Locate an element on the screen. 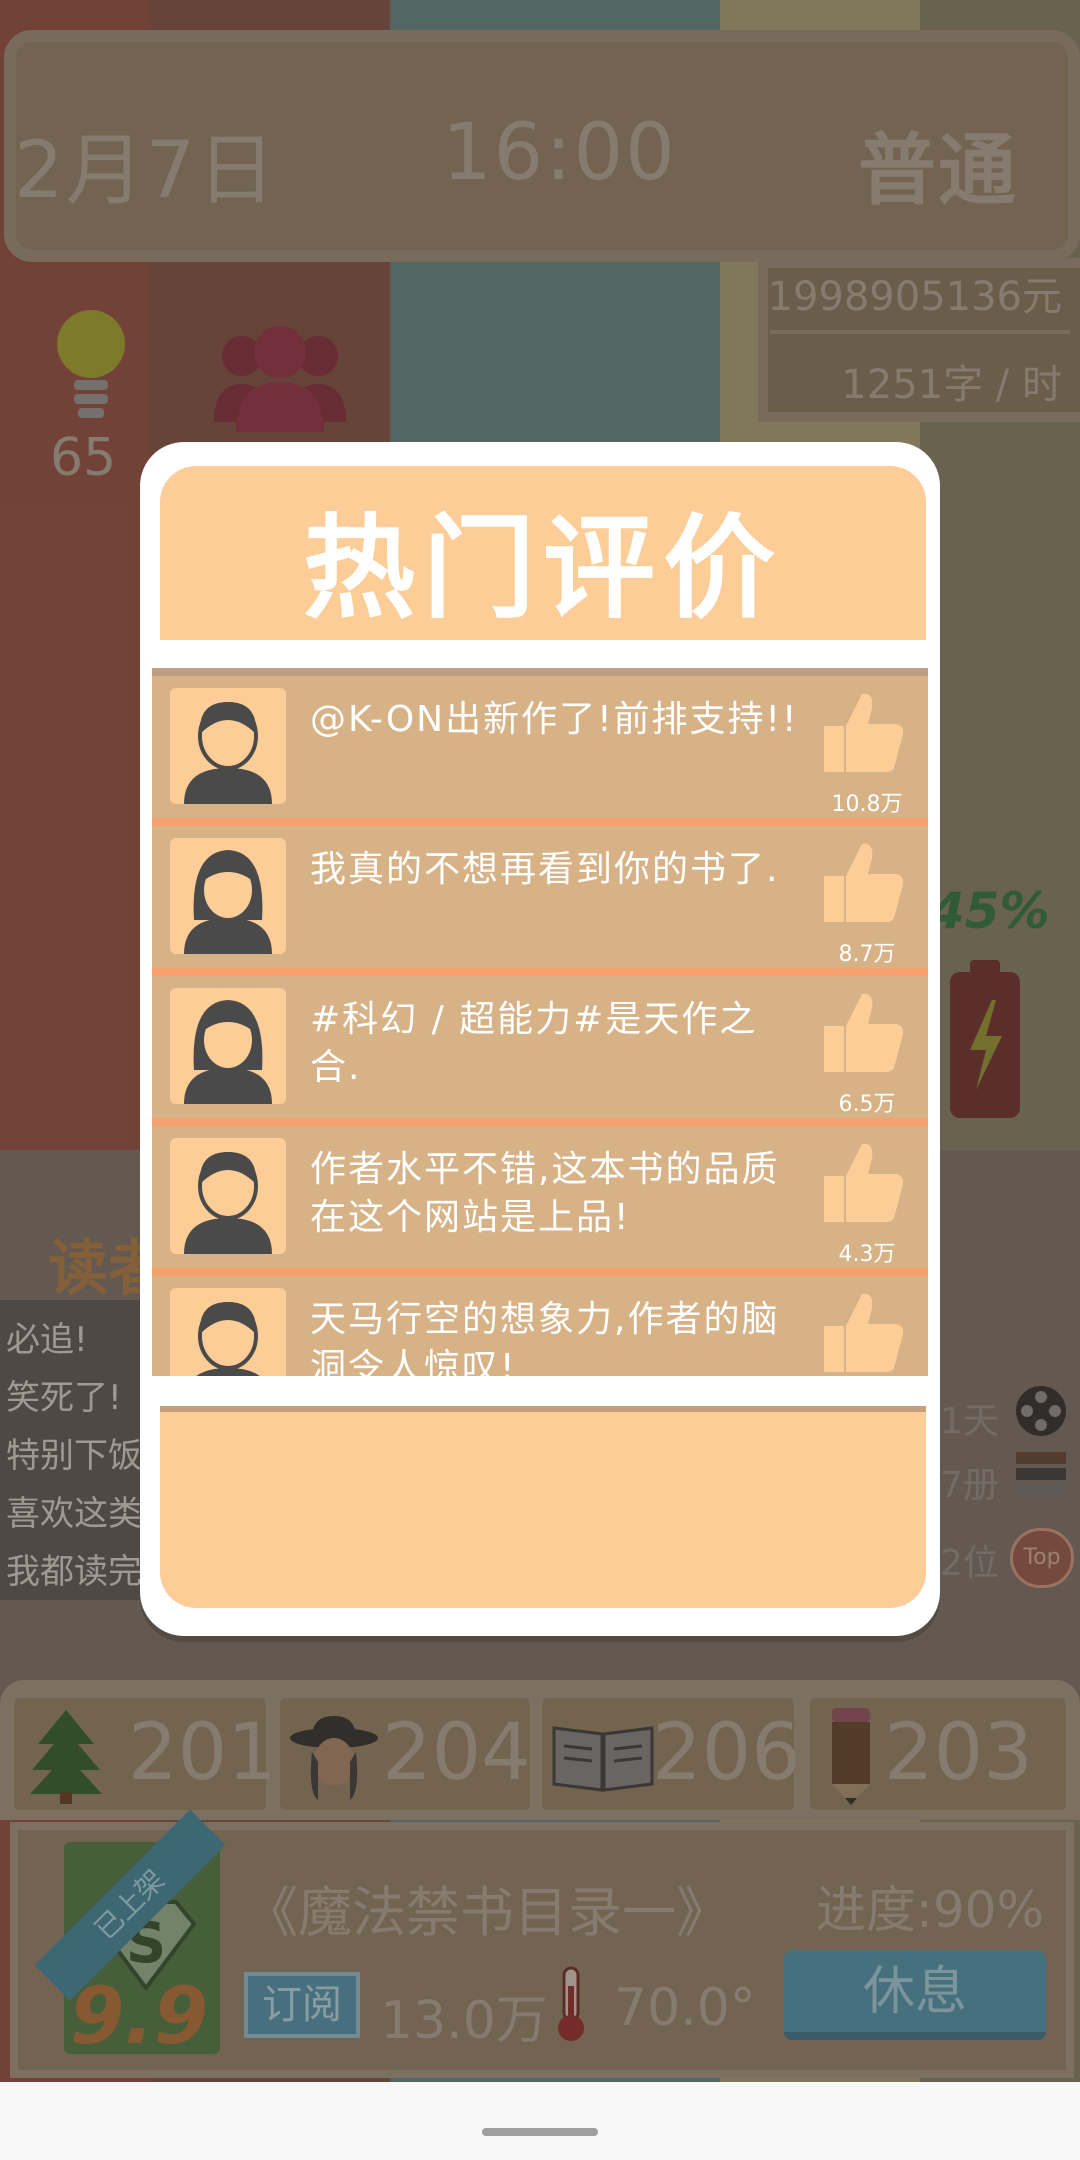 The width and height of the screenshot is (1080, 2160). home-gesture-handle is located at coordinates (540, 2132).